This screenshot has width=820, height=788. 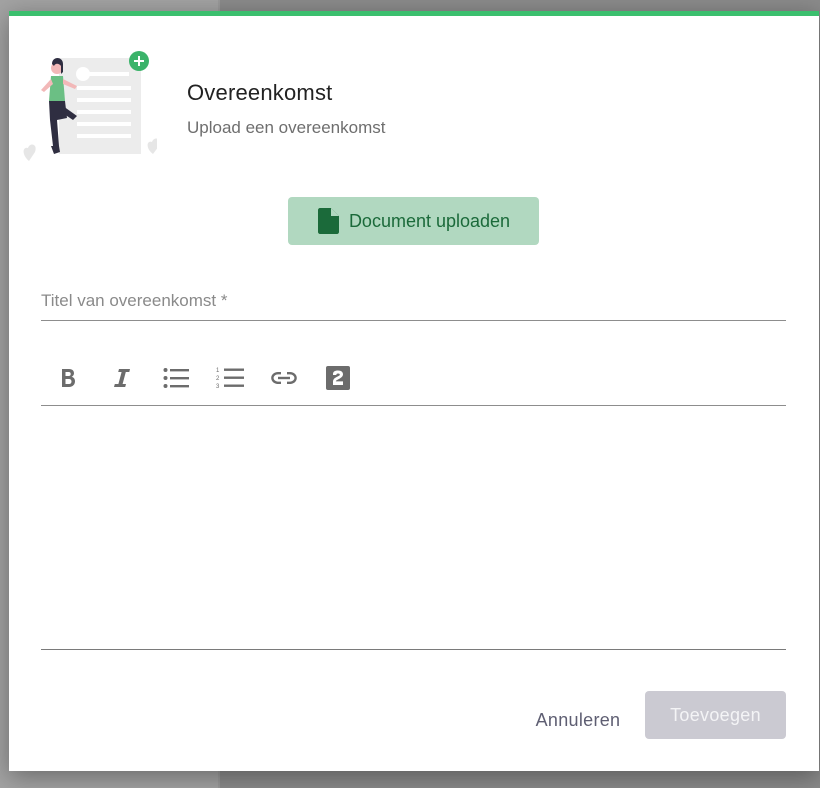 I want to click on heading-icon, so click(x=338, y=378).